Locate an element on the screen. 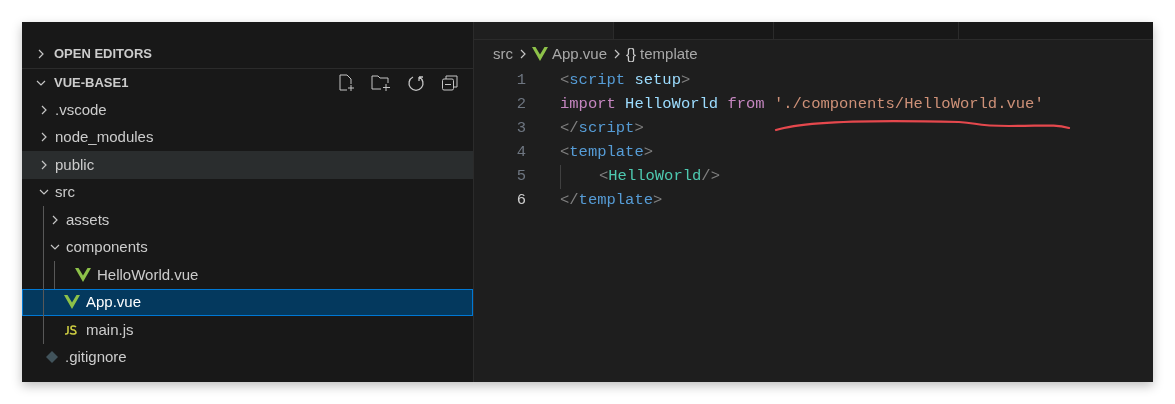 The width and height of the screenshot is (1175, 404). folder-item: src is located at coordinates (247, 192).